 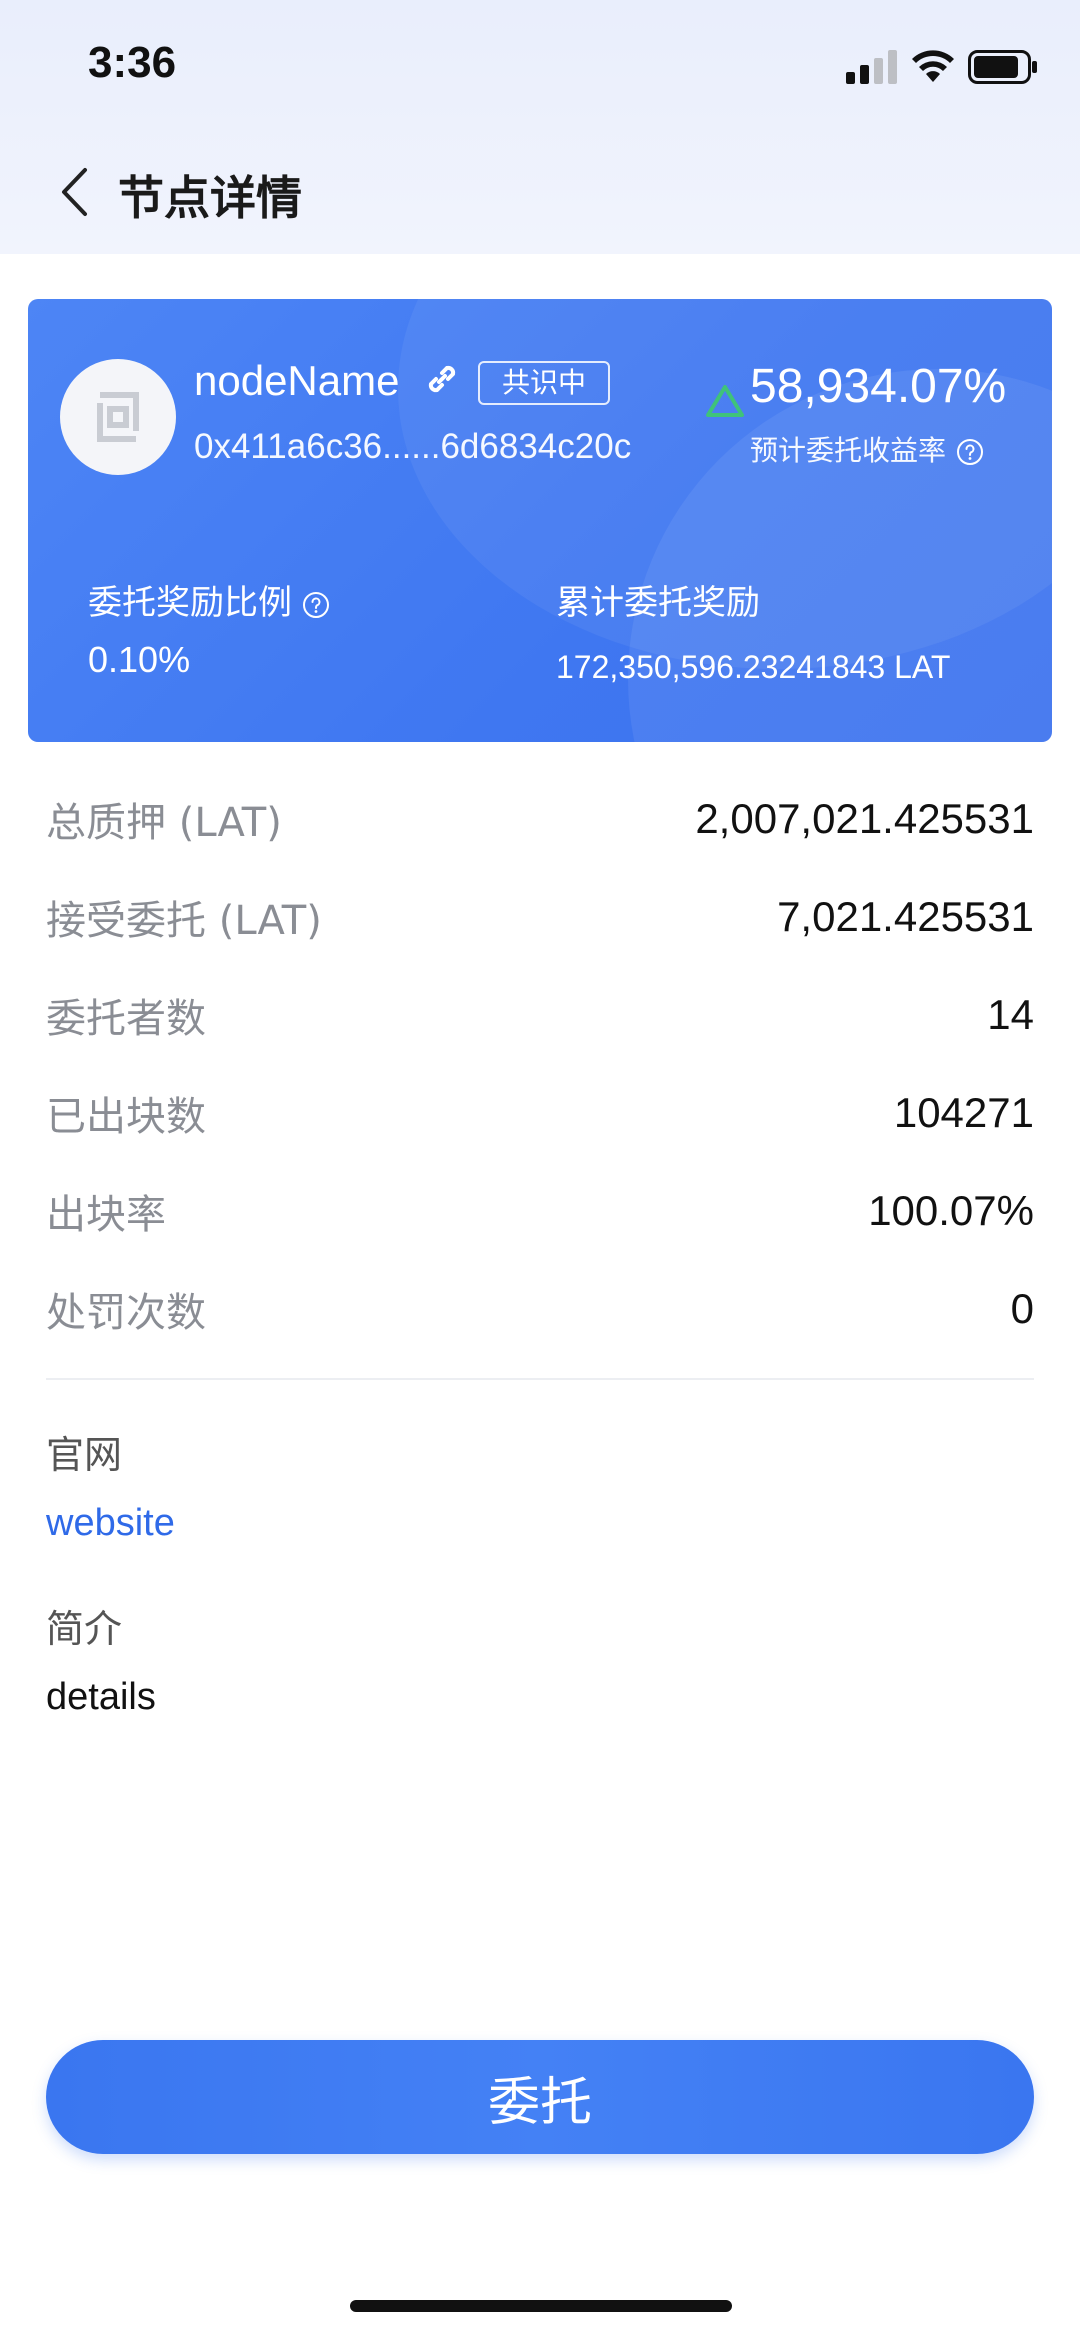 I want to click on triangle-up-icon, so click(x=725, y=401).